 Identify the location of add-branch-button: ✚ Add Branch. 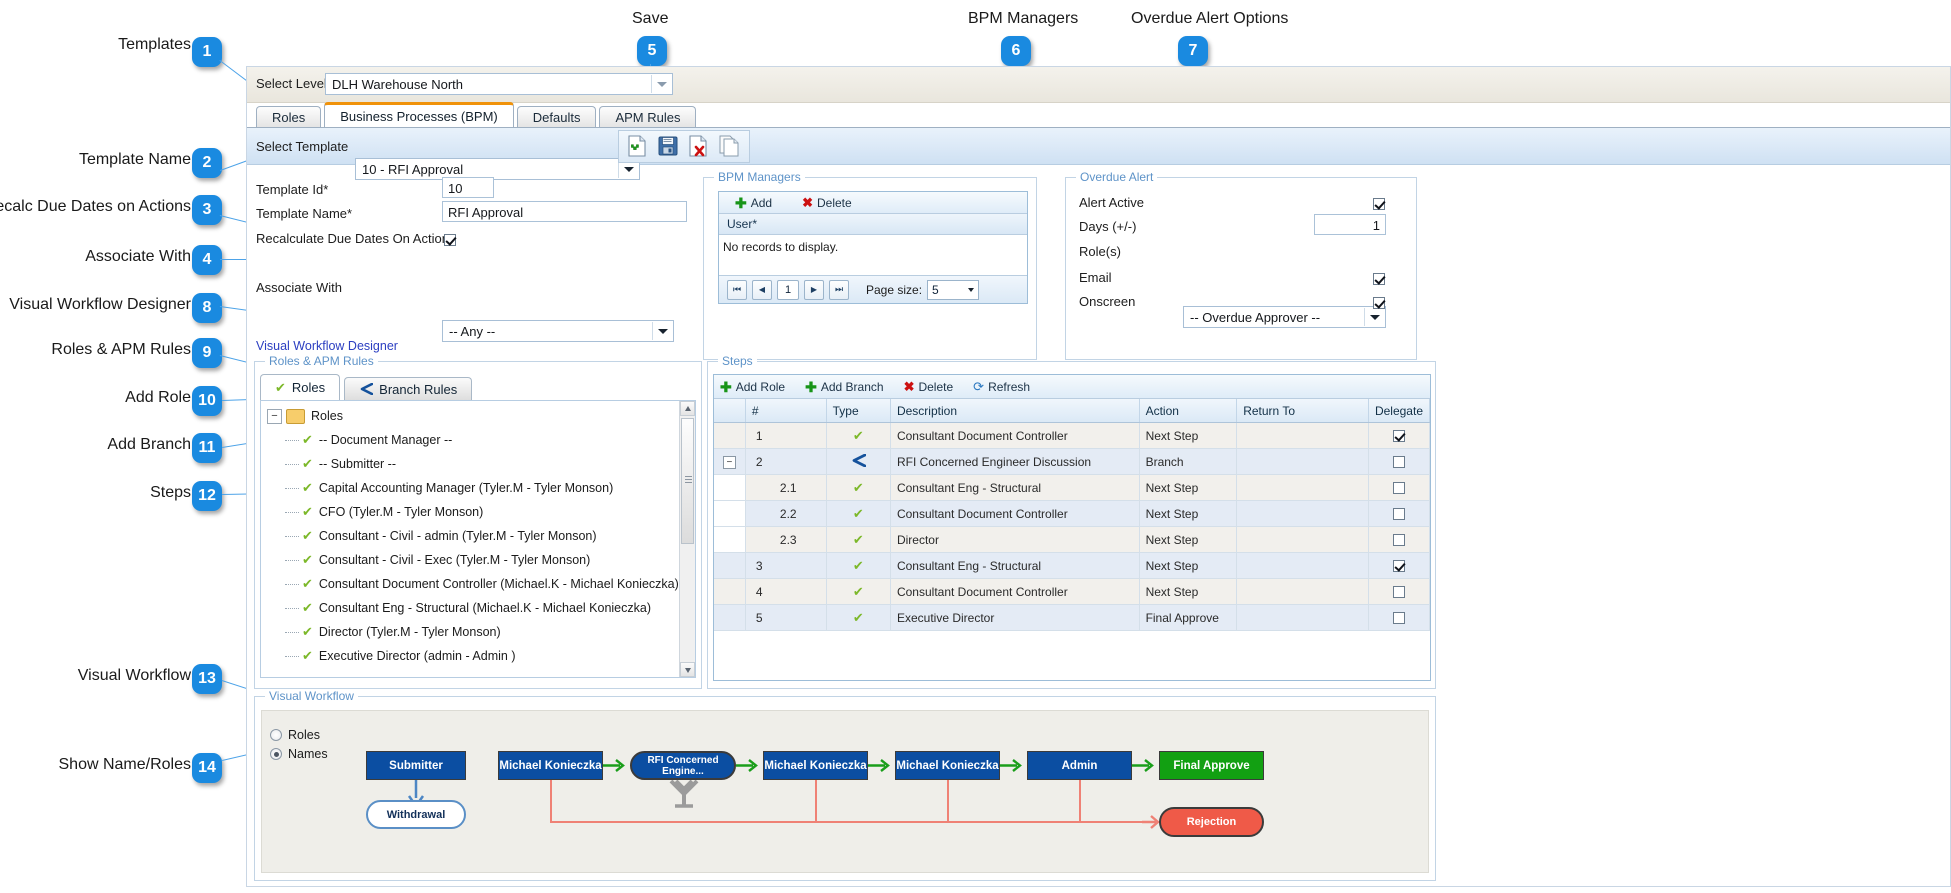
(844, 387).